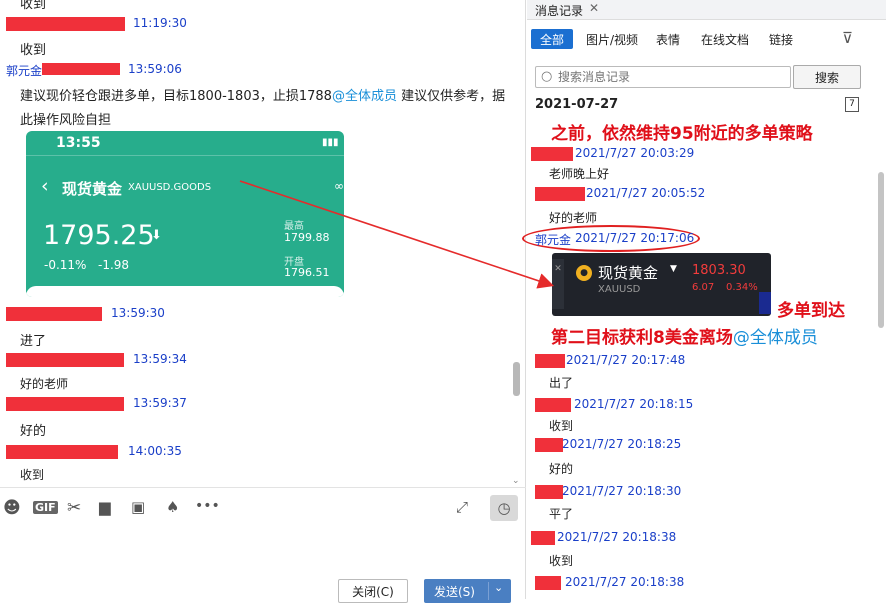 The height and width of the screenshot is (603, 886). What do you see at coordinates (827, 77) in the screenshot?
I see `search-button: 搜索` at bounding box center [827, 77].